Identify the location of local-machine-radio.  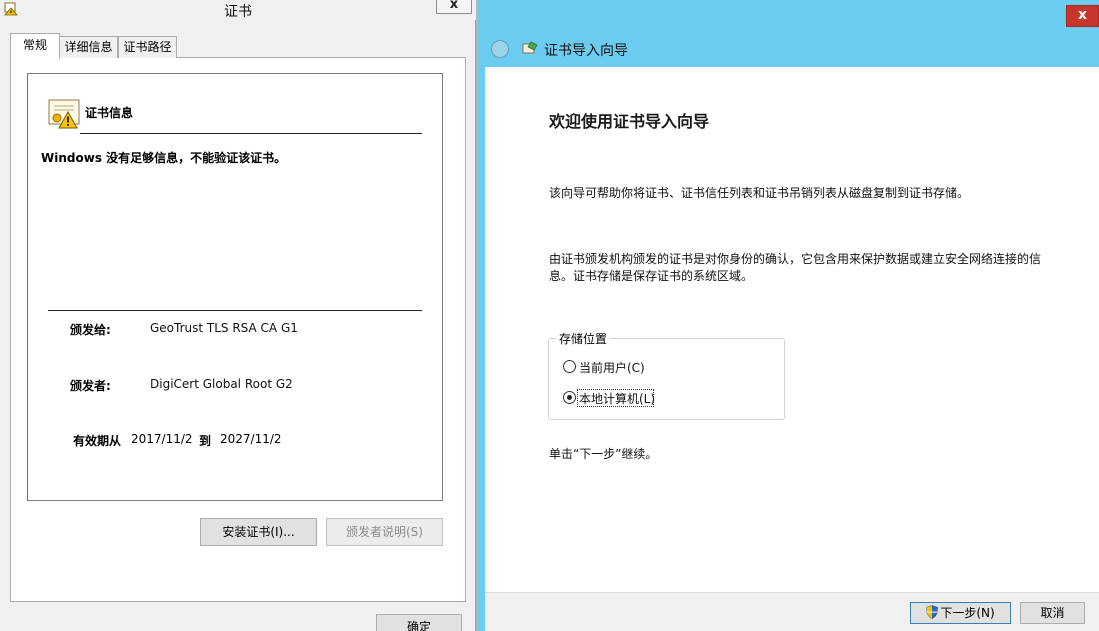
(569, 397).